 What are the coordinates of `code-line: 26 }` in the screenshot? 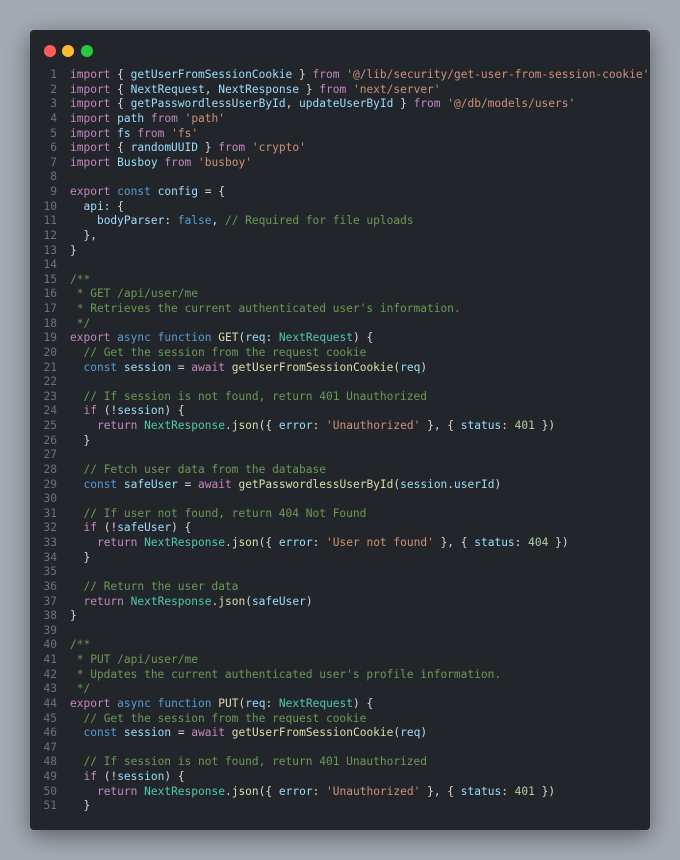 It's located at (340, 441).